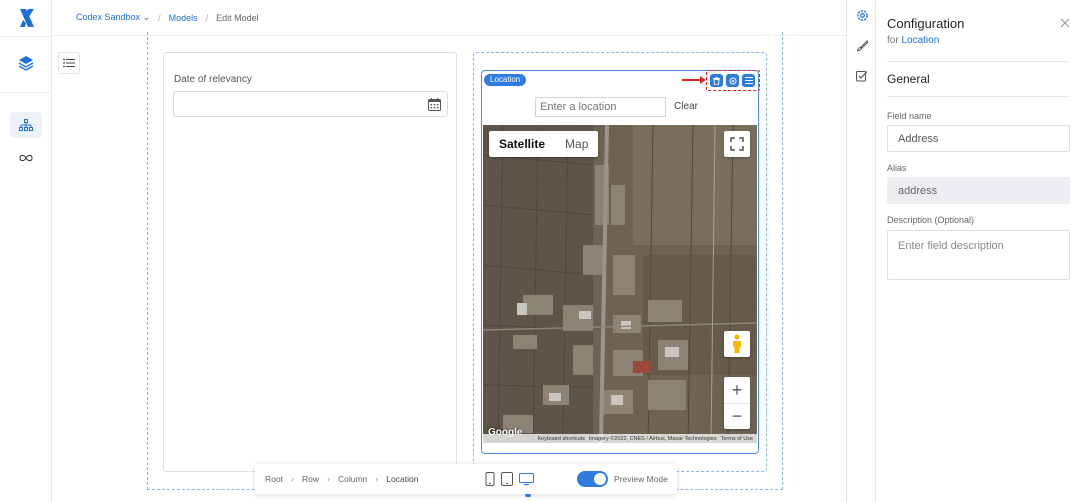 This screenshot has height=502, width=1080. Describe the element at coordinates (402, 479) in the screenshot. I see `path-location: Location` at that location.